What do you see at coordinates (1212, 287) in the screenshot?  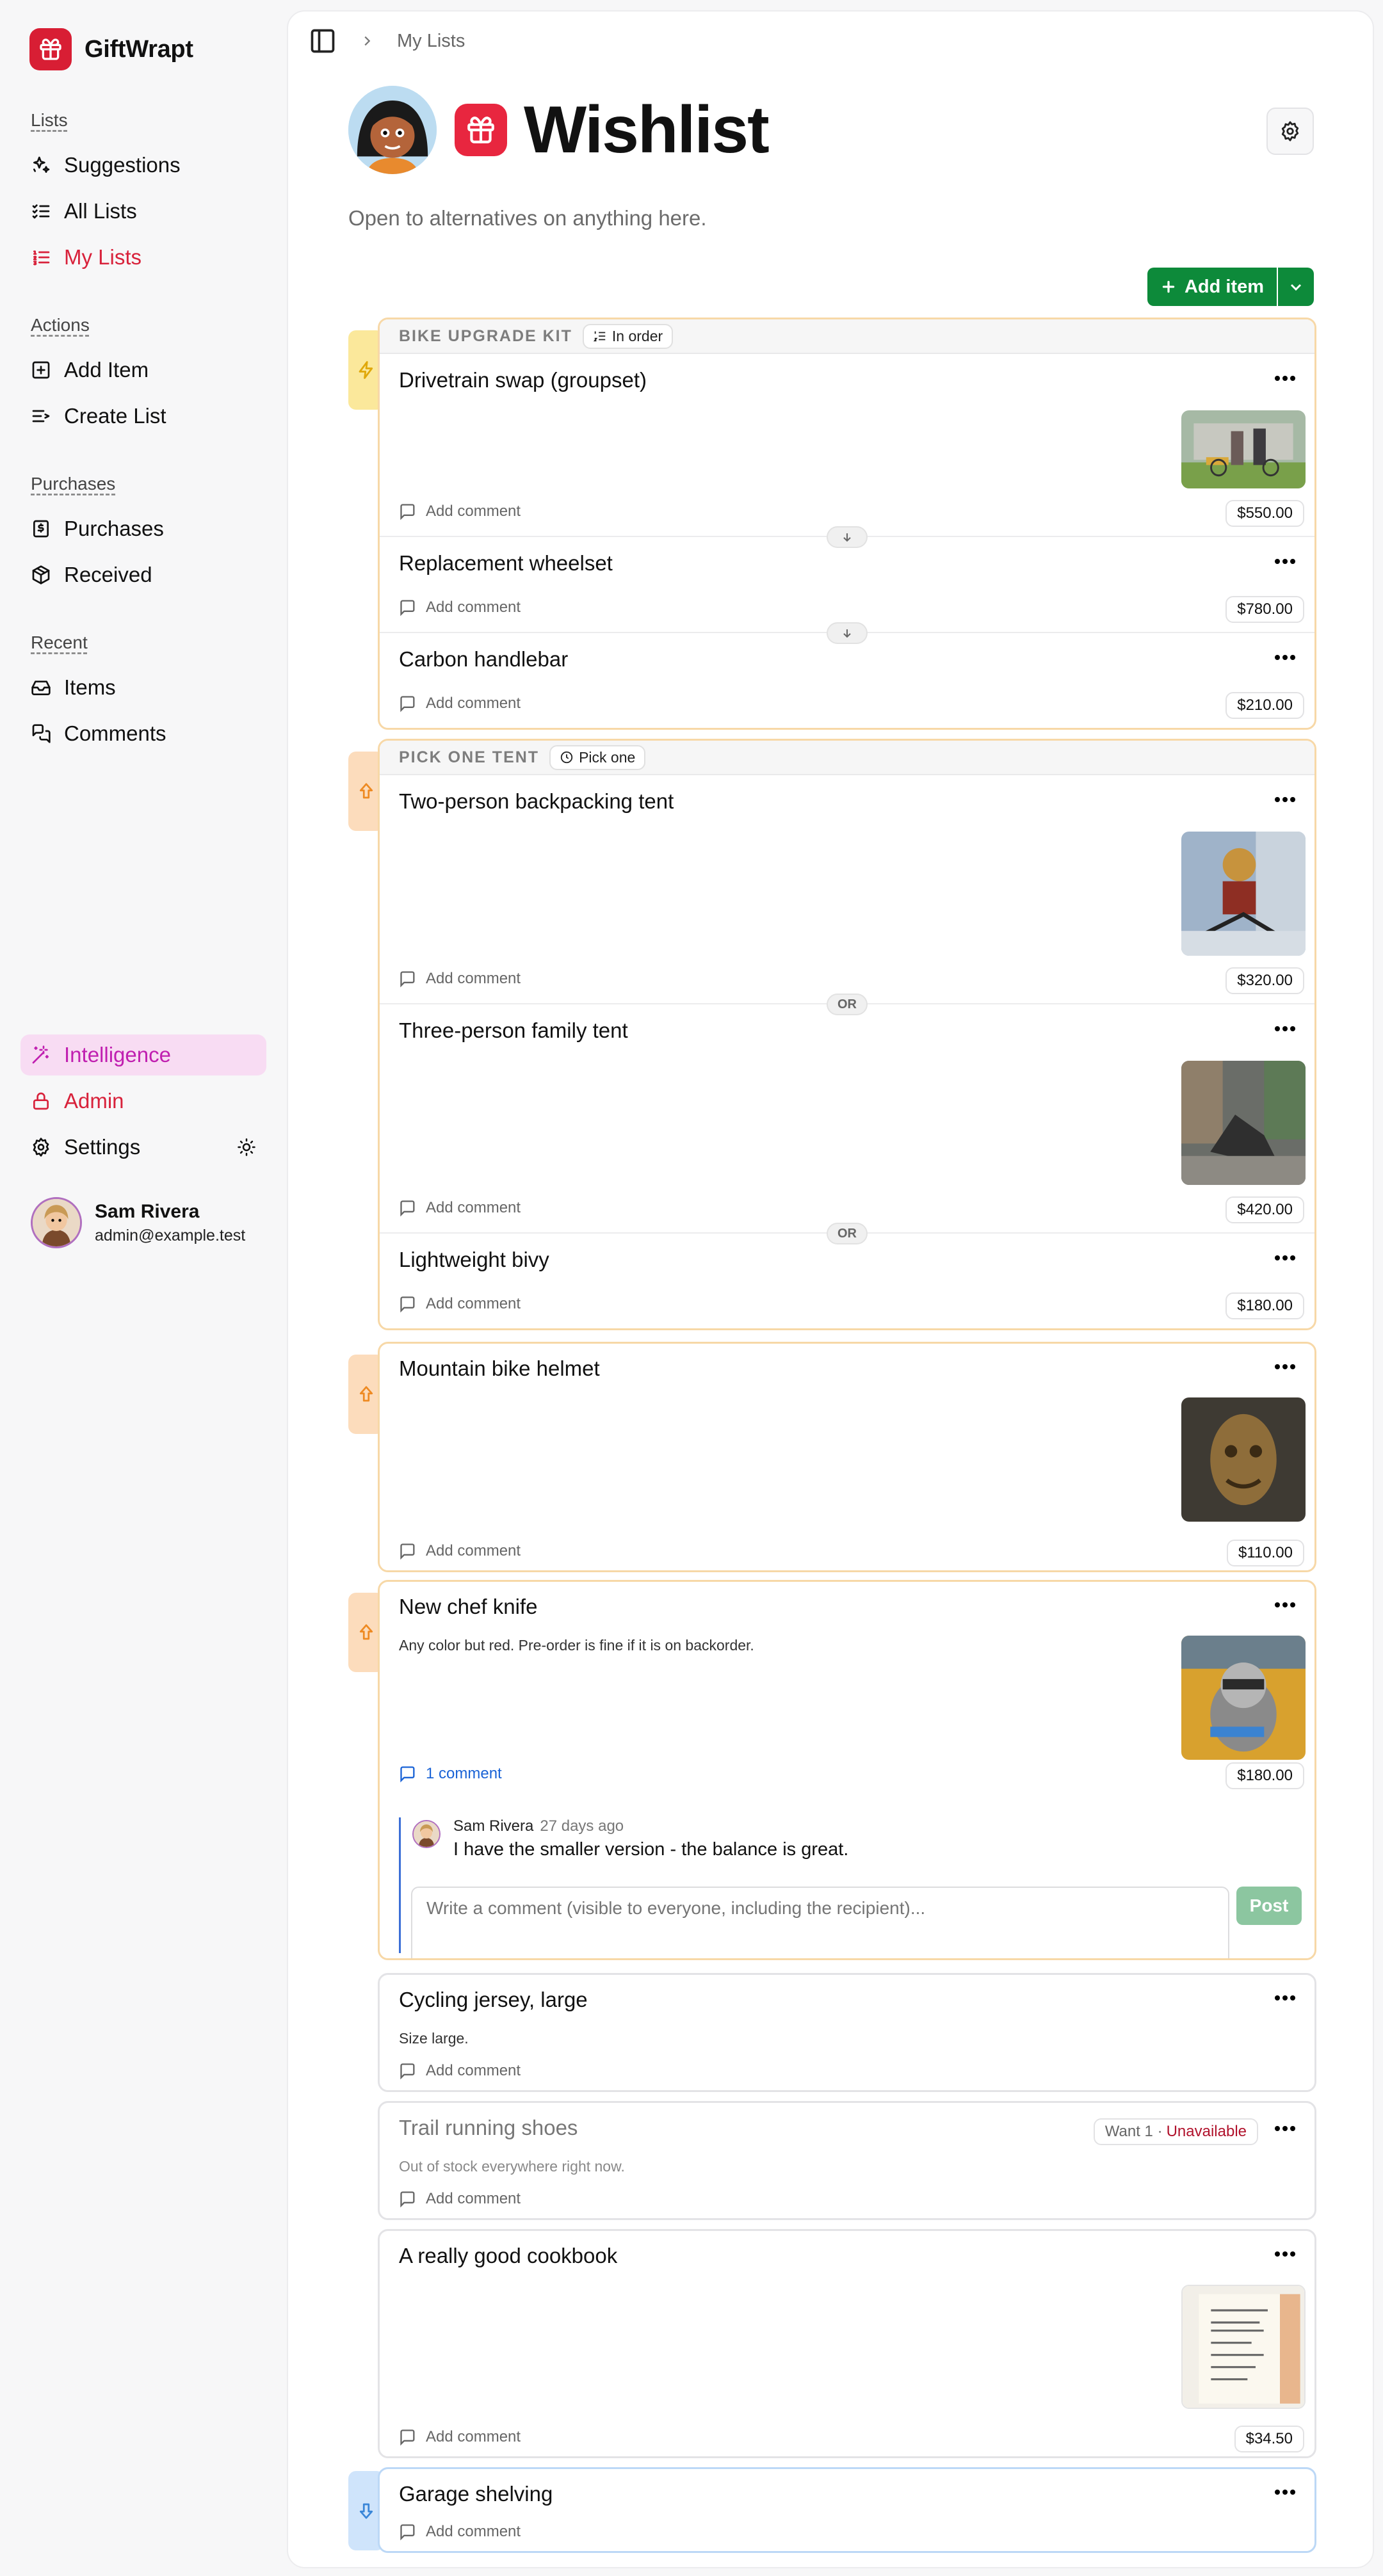 I see `add-item-button: Add item` at bounding box center [1212, 287].